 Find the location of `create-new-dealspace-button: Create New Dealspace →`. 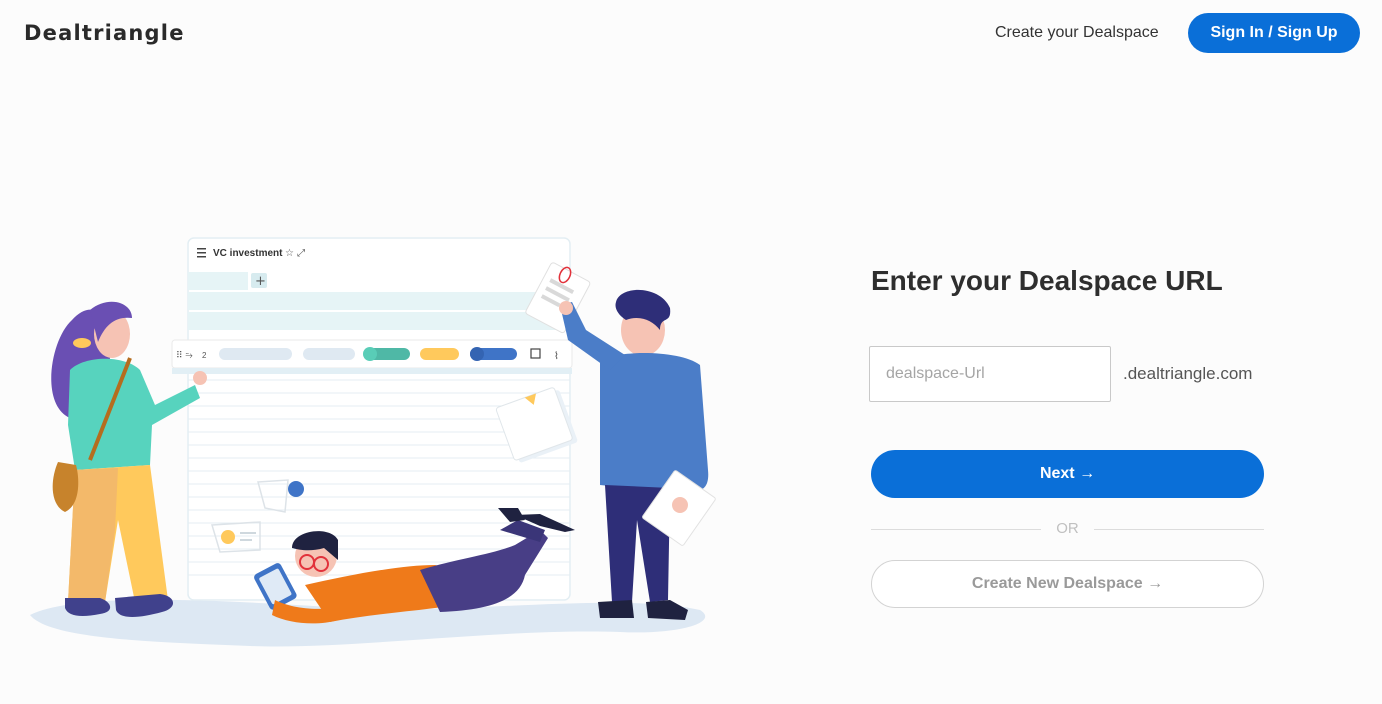

create-new-dealspace-button: Create New Dealspace → is located at coordinates (1067, 584).